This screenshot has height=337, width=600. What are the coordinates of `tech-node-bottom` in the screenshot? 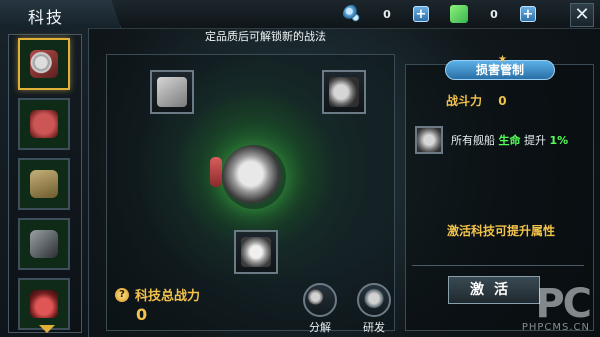 It's located at (256, 252).